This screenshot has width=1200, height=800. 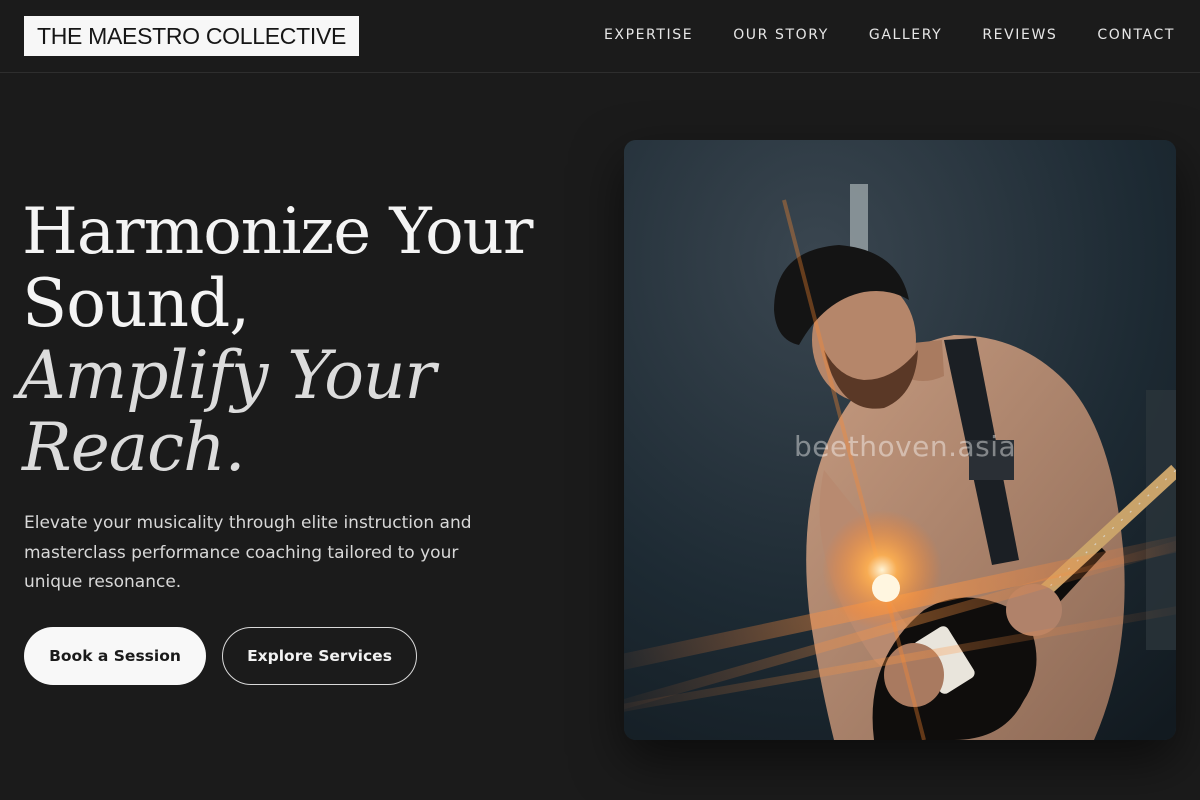 I want to click on headline-line-3: Amplify Your, so click(x=227, y=375).